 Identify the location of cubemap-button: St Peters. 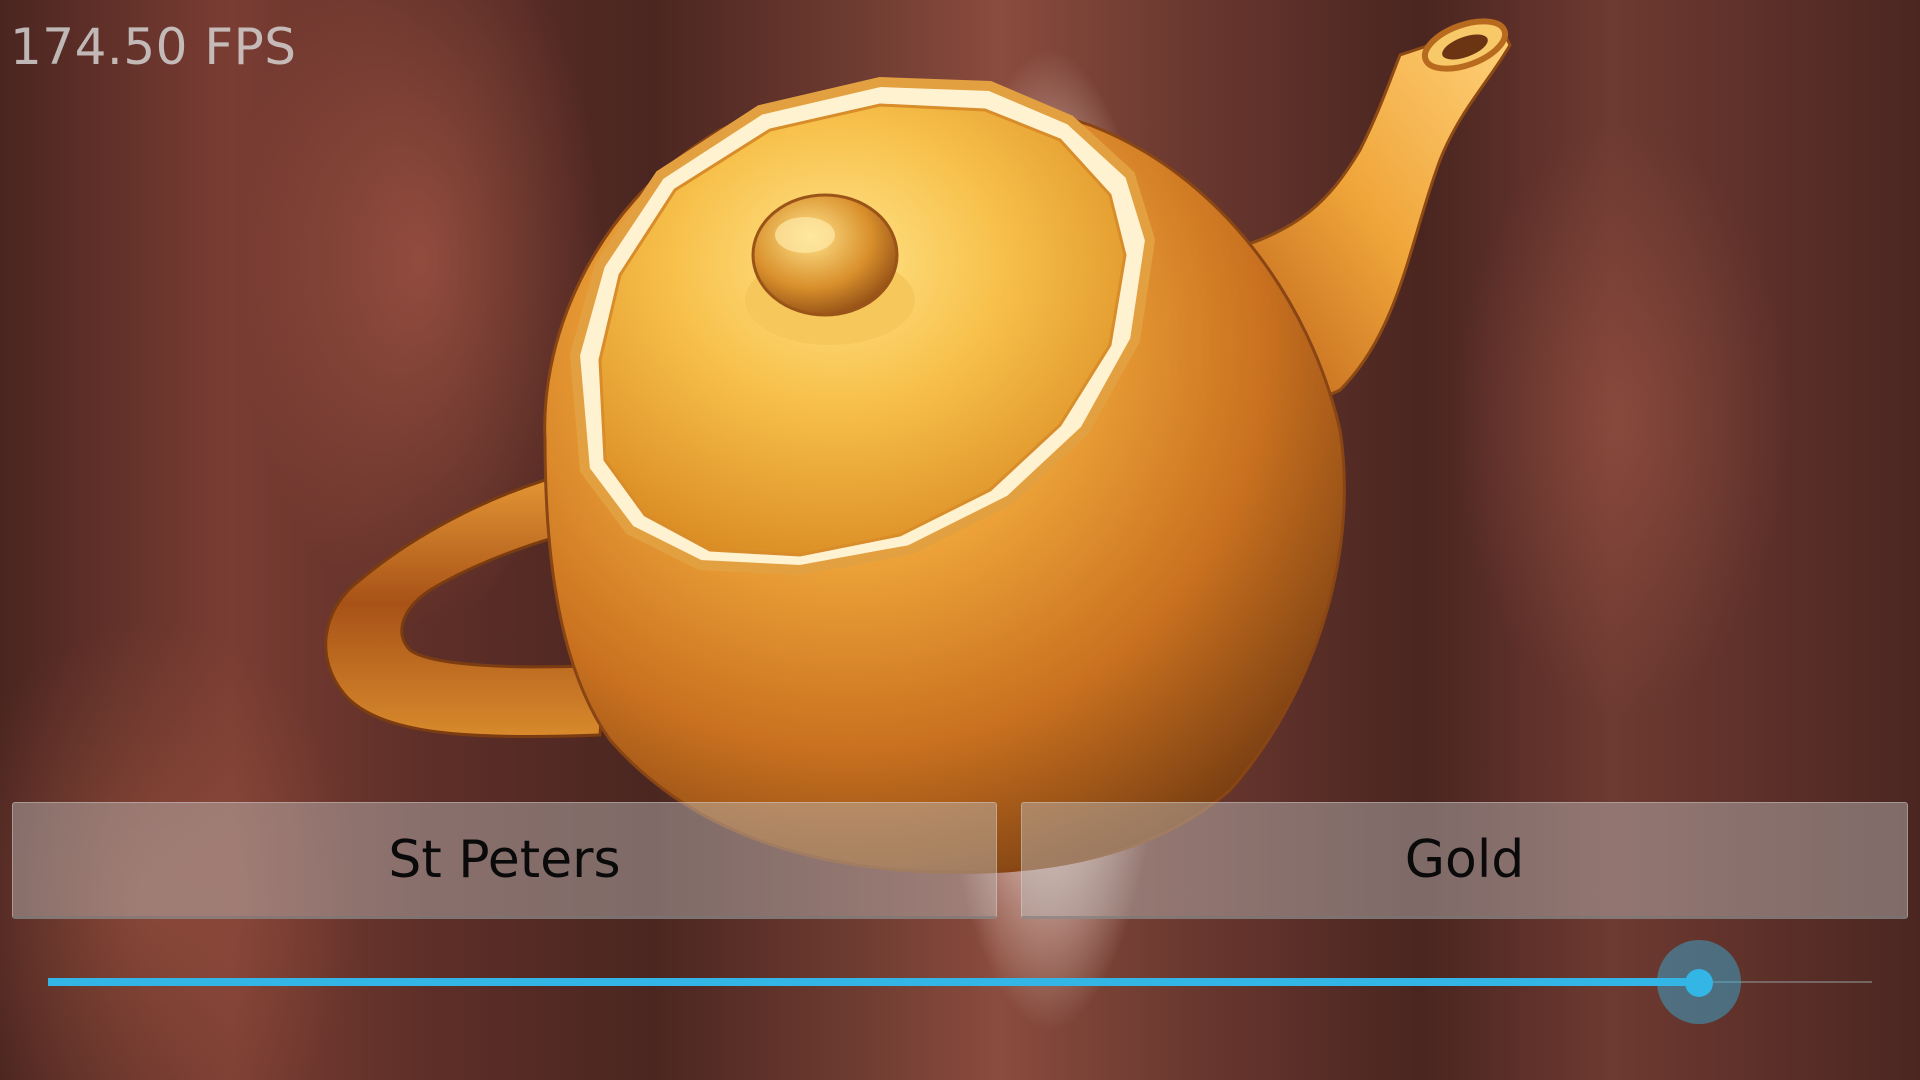
(504, 860).